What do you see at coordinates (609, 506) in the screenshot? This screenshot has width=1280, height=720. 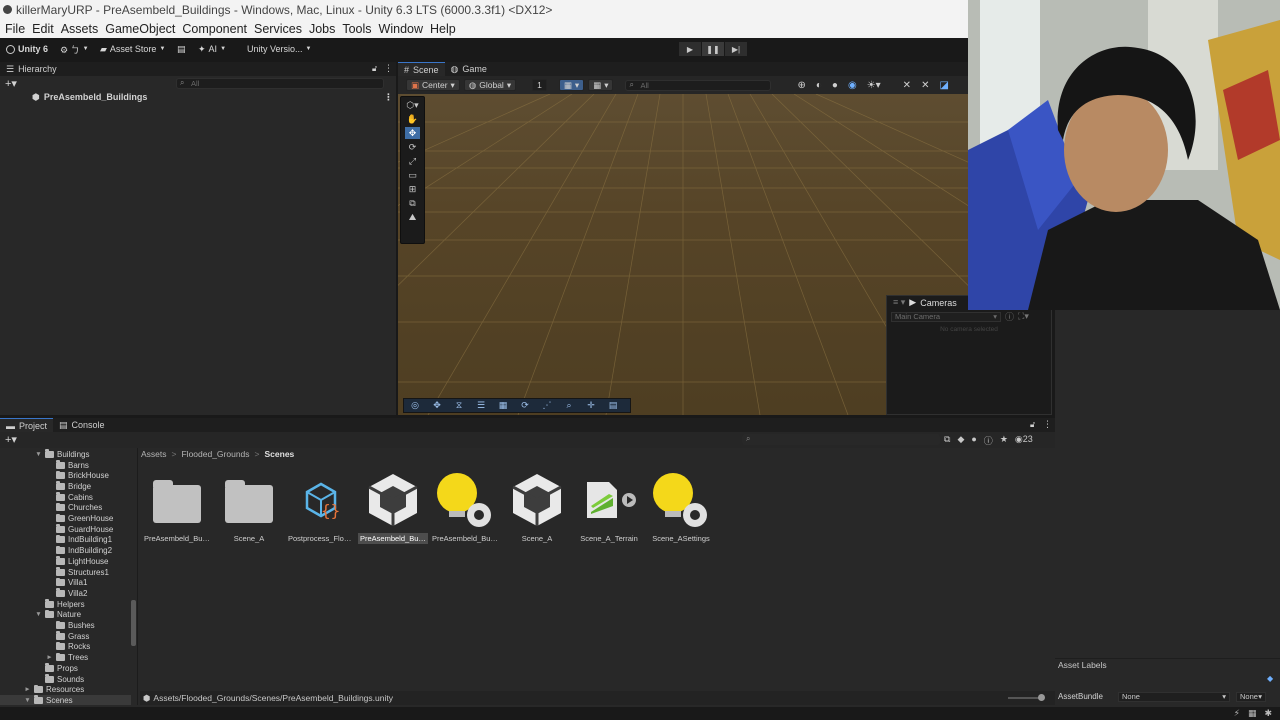 I see `asset-item: Scene_A_Terrain` at bounding box center [609, 506].